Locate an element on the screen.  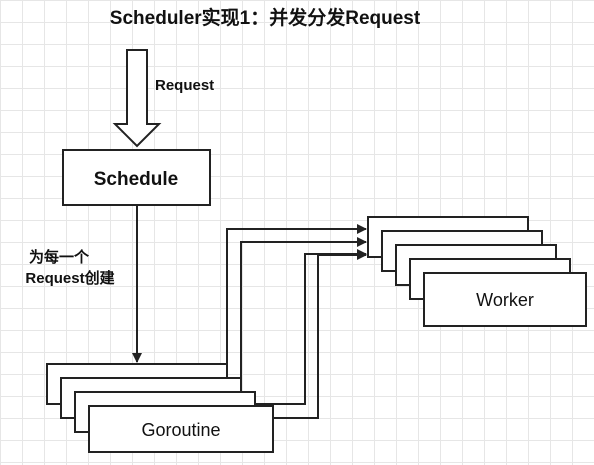
schedule-label: Schedule is located at coordinates (136, 179).